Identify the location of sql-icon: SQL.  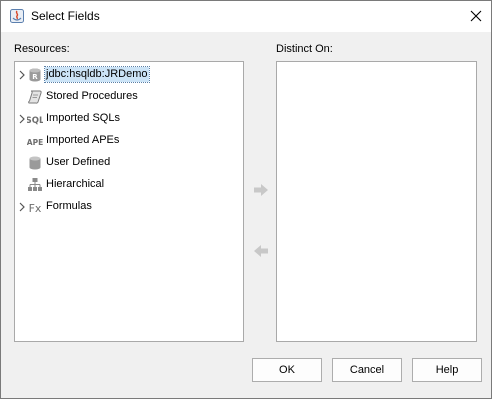
(35, 121).